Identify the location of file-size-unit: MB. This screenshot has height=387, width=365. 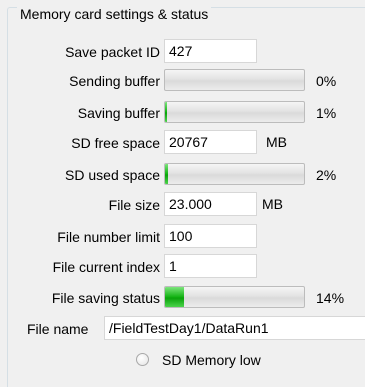
(272, 204).